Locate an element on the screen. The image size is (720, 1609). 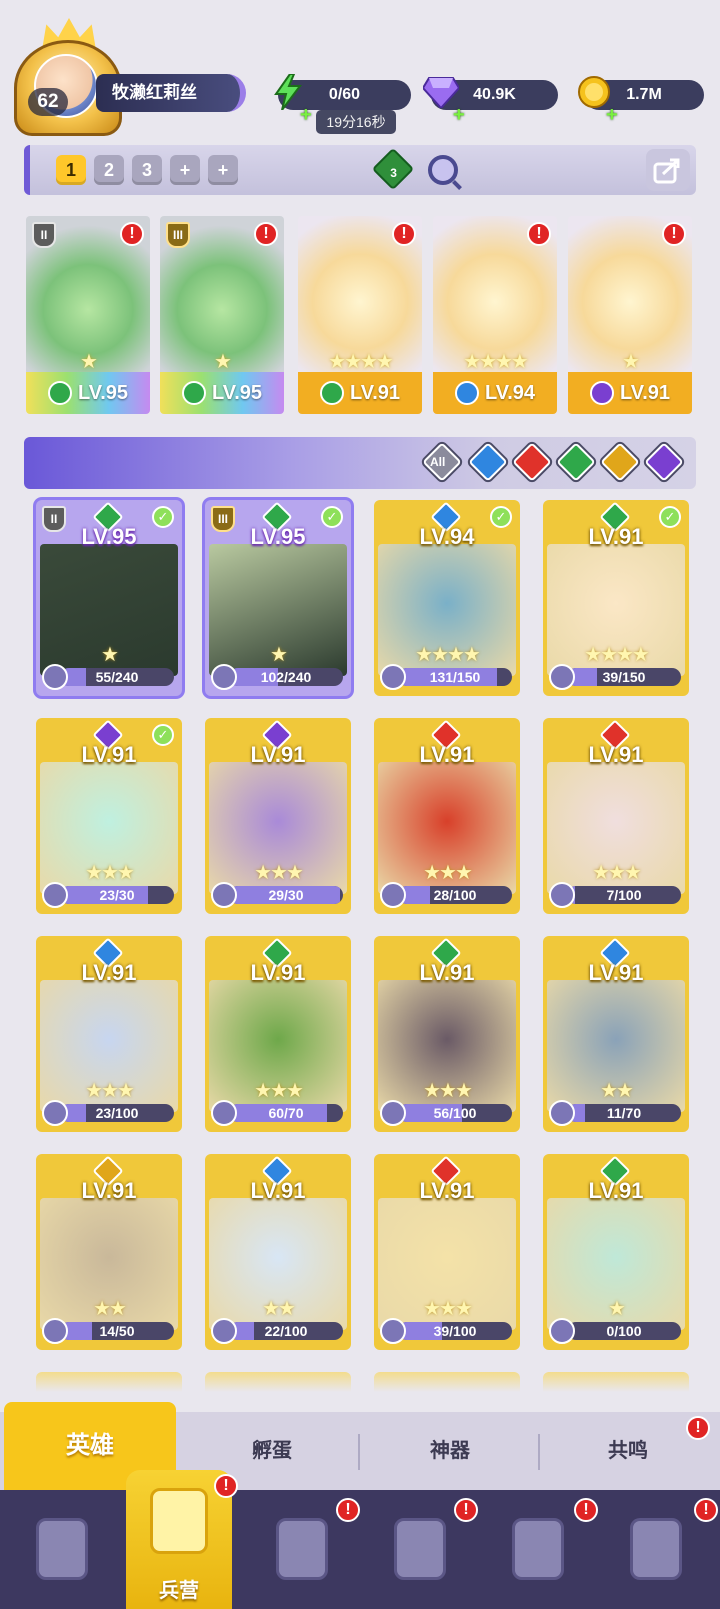
filter-water-icon is located at coordinates (488, 462).